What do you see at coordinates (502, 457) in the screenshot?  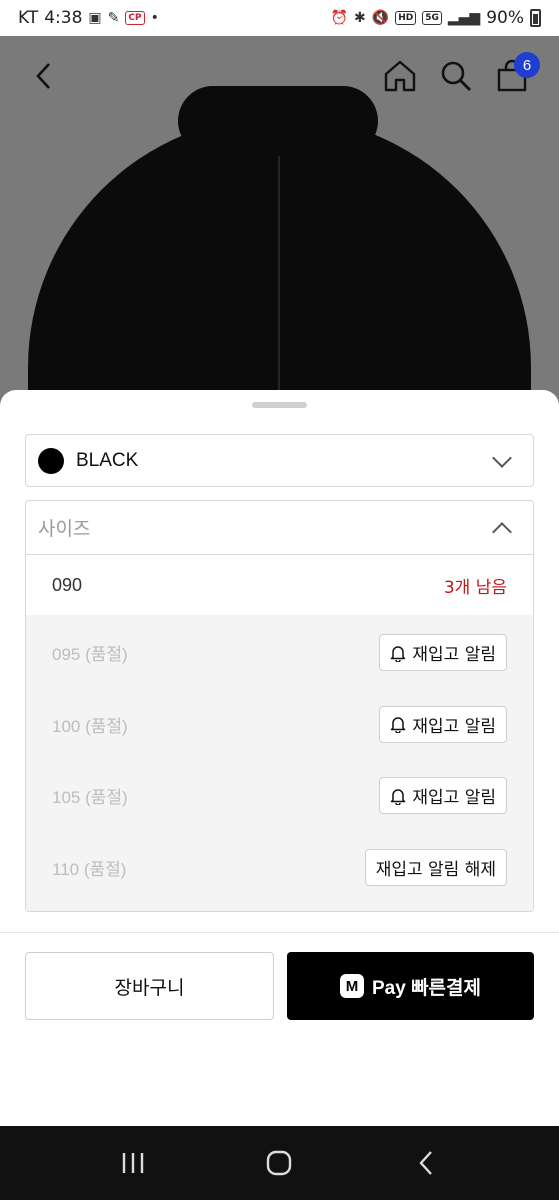 I see `chevron-down-icon` at bounding box center [502, 457].